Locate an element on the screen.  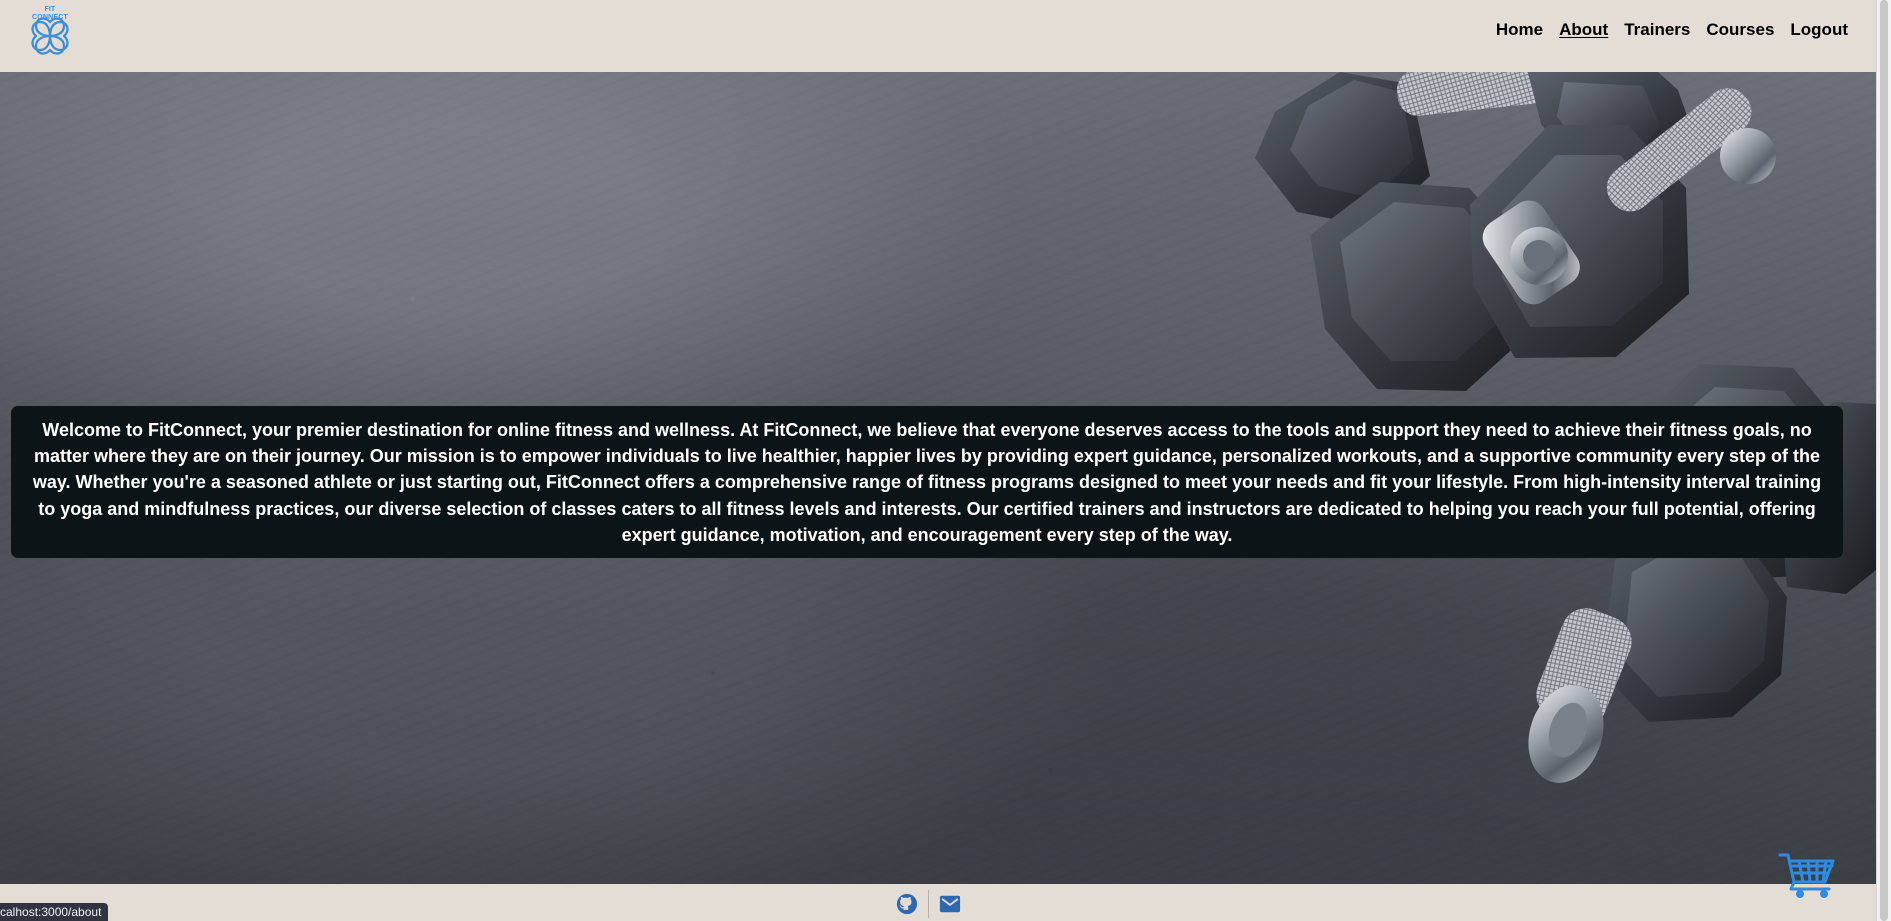
nav-about-link: About is located at coordinates (1583, 30).